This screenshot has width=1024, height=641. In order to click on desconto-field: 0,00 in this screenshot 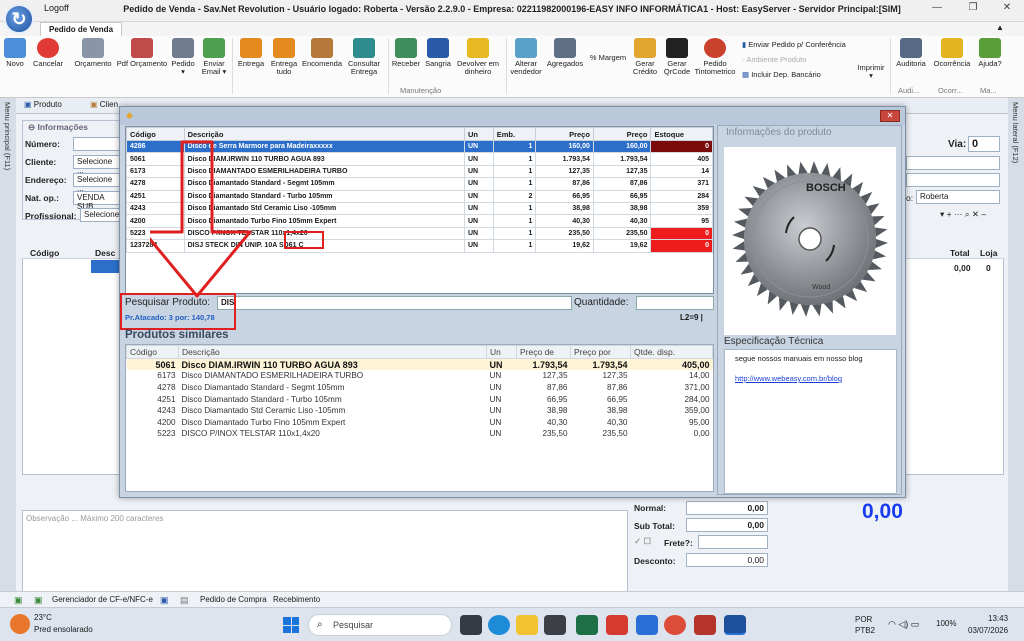, I will do `click(727, 560)`.